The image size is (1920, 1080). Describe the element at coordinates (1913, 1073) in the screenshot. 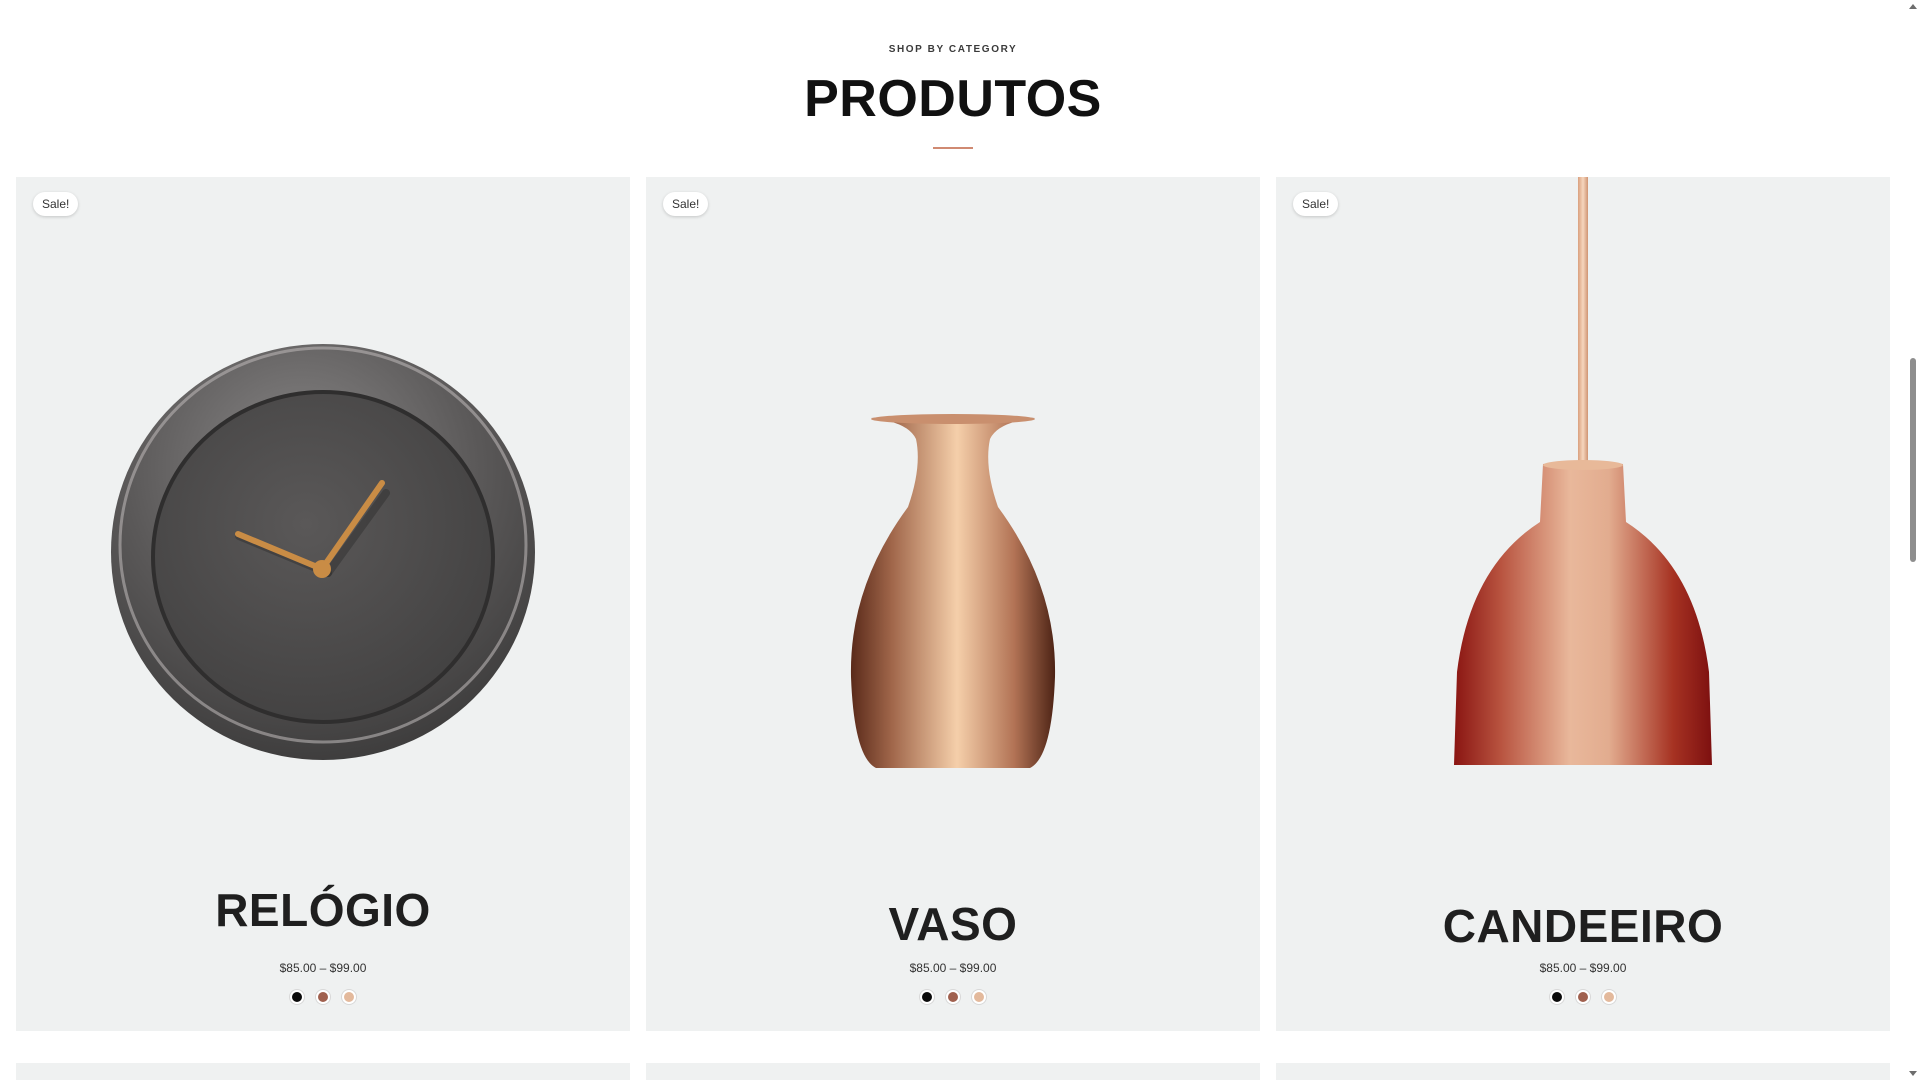

I see `scroll-down-arrow-icon` at that location.